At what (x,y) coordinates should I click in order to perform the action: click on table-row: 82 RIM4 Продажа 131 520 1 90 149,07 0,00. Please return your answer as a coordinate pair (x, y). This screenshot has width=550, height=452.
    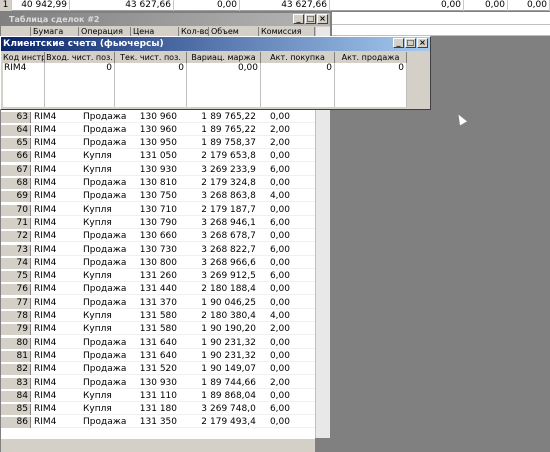
    Looking at the image, I should click on (158, 370).